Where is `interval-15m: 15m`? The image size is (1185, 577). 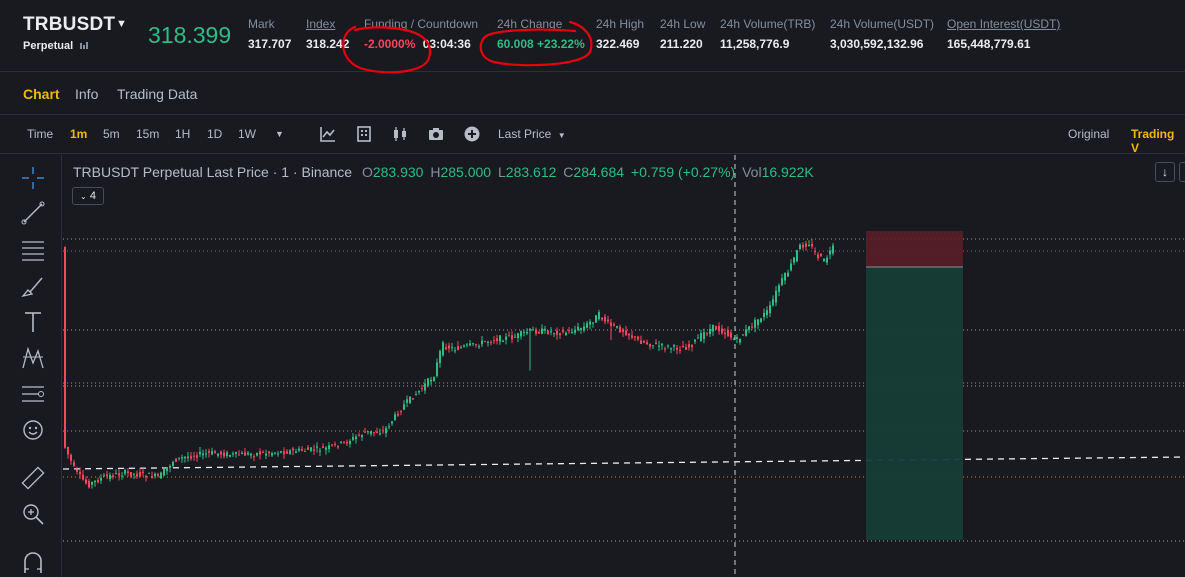 interval-15m: 15m is located at coordinates (147, 134).